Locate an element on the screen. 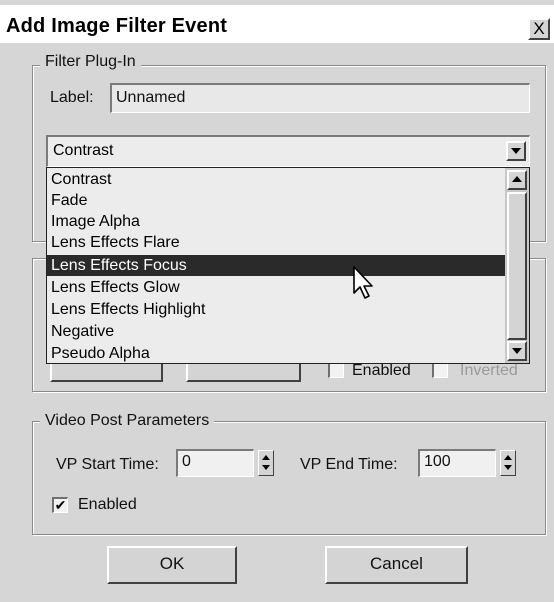  close-icon: X is located at coordinates (539, 28).